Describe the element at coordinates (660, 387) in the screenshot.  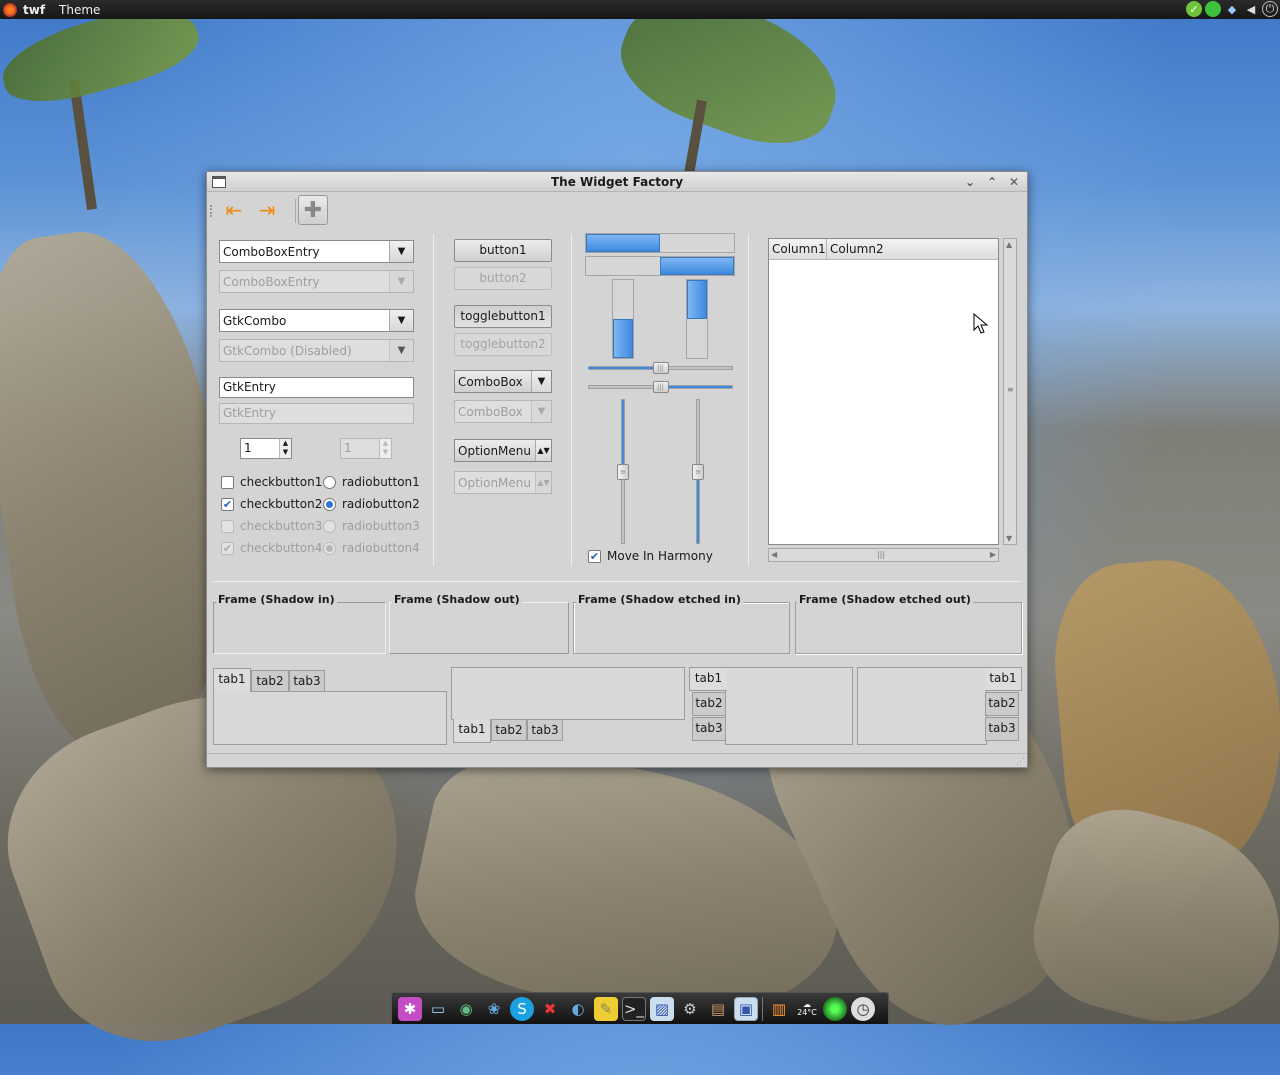
I see `scale-knob-2: |||` at that location.